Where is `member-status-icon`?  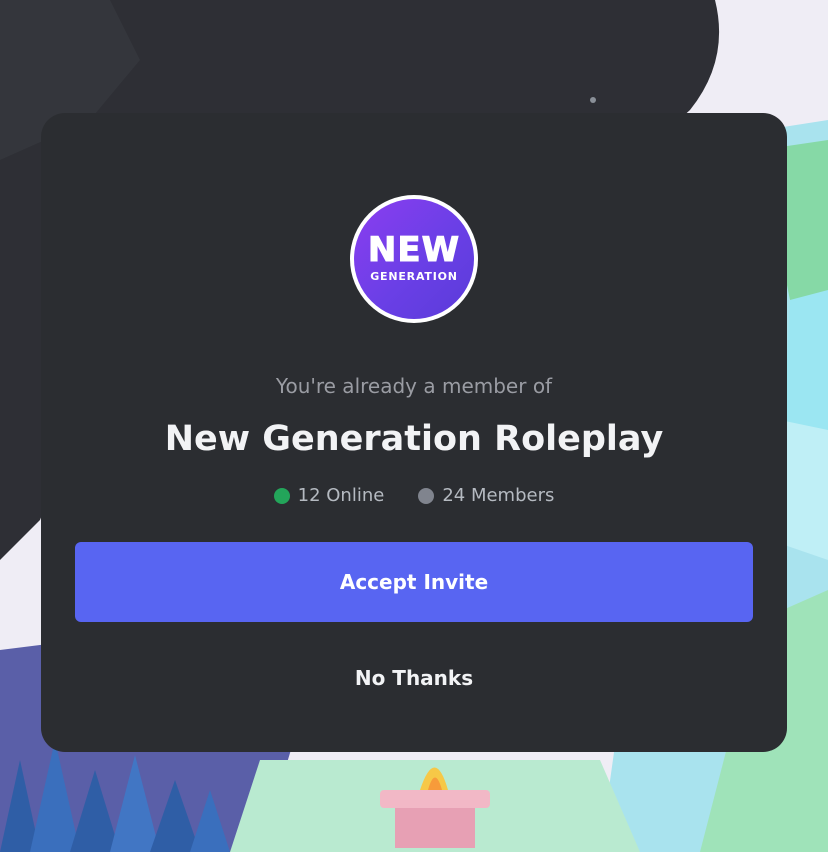
member-status-icon is located at coordinates (426, 496).